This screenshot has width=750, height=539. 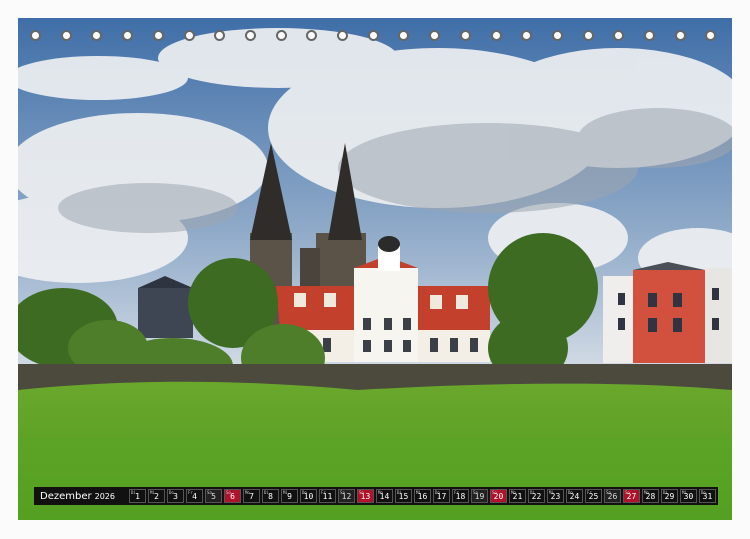 What do you see at coordinates (574, 496) in the screenshot?
I see `calendar-day: Do 24` at bounding box center [574, 496].